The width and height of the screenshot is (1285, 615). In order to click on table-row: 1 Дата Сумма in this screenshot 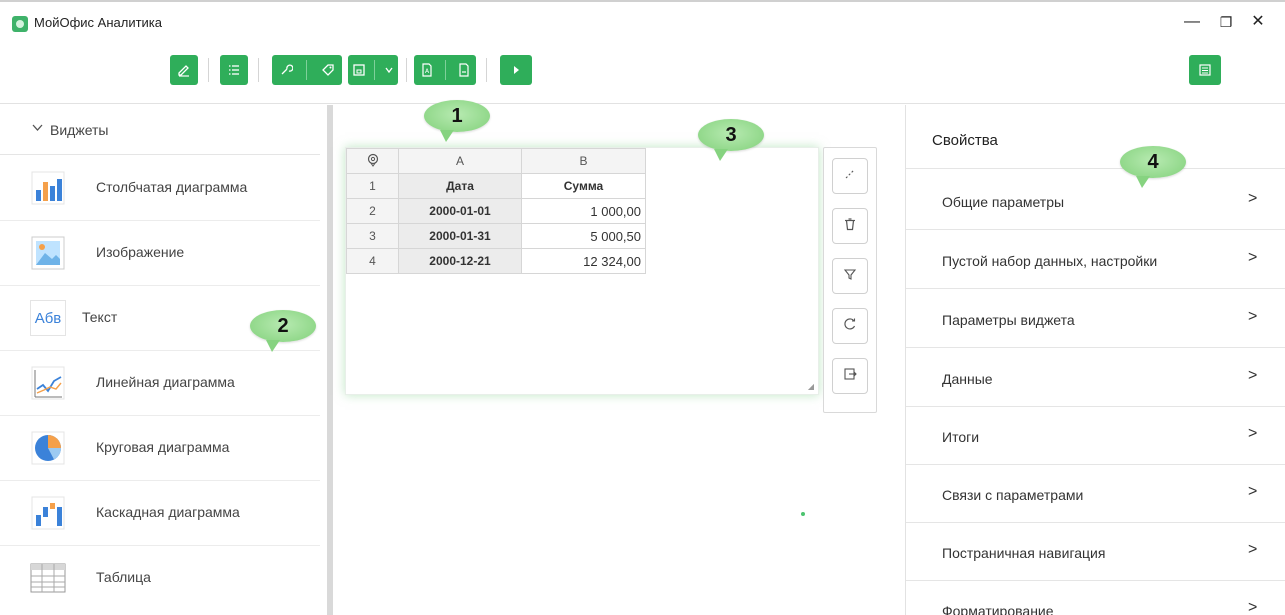, I will do `click(496, 186)`.